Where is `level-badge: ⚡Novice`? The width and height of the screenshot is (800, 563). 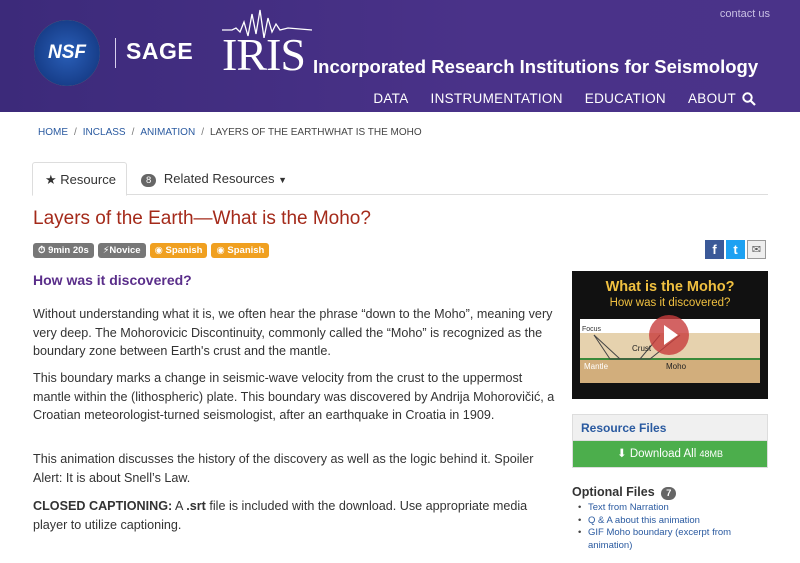
level-badge: ⚡Novice is located at coordinates (121, 250).